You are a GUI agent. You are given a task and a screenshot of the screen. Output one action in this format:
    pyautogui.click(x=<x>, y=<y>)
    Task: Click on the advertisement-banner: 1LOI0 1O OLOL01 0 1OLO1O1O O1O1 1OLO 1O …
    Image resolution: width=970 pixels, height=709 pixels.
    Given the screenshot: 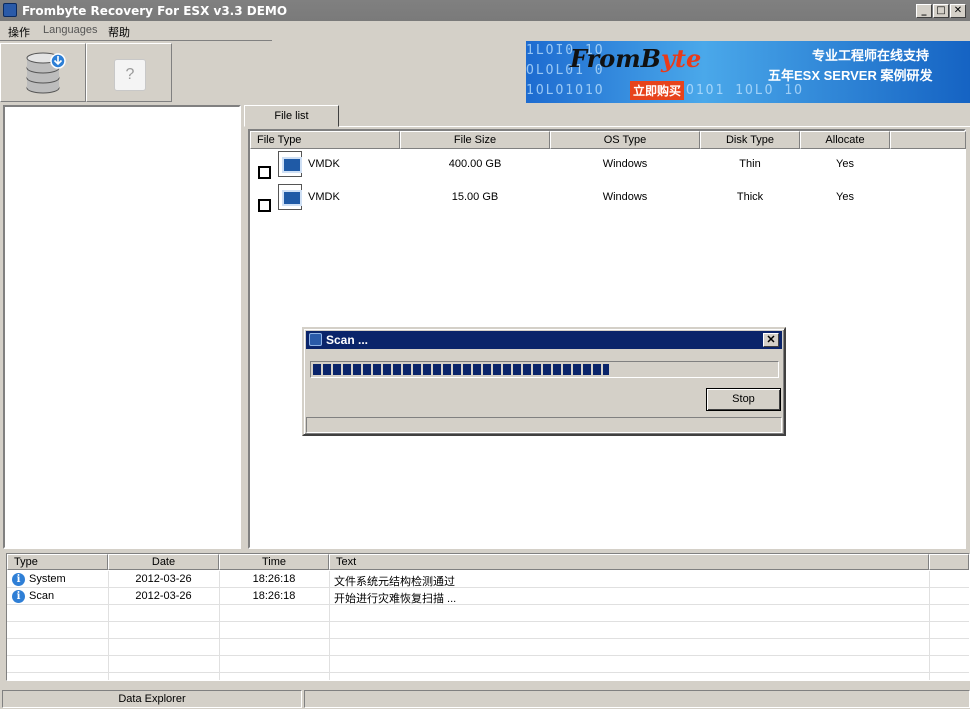 What is the action you would take?
    pyautogui.click(x=748, y=72)
    